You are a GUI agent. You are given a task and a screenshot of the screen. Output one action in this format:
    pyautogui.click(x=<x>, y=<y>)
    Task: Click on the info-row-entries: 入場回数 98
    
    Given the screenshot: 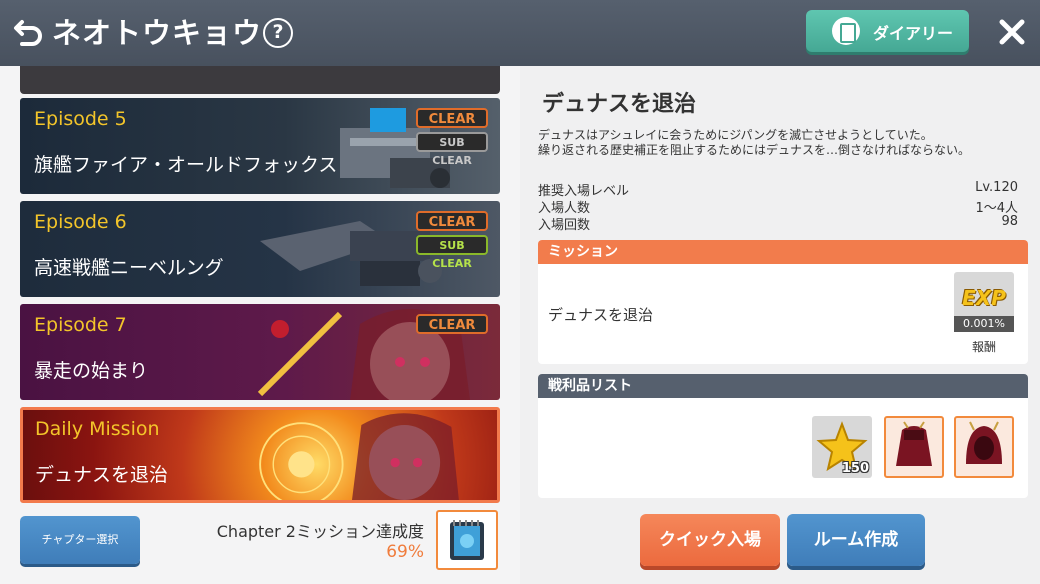 What is the action you would take?
    pyautogui.click(x=783, y=223)
    